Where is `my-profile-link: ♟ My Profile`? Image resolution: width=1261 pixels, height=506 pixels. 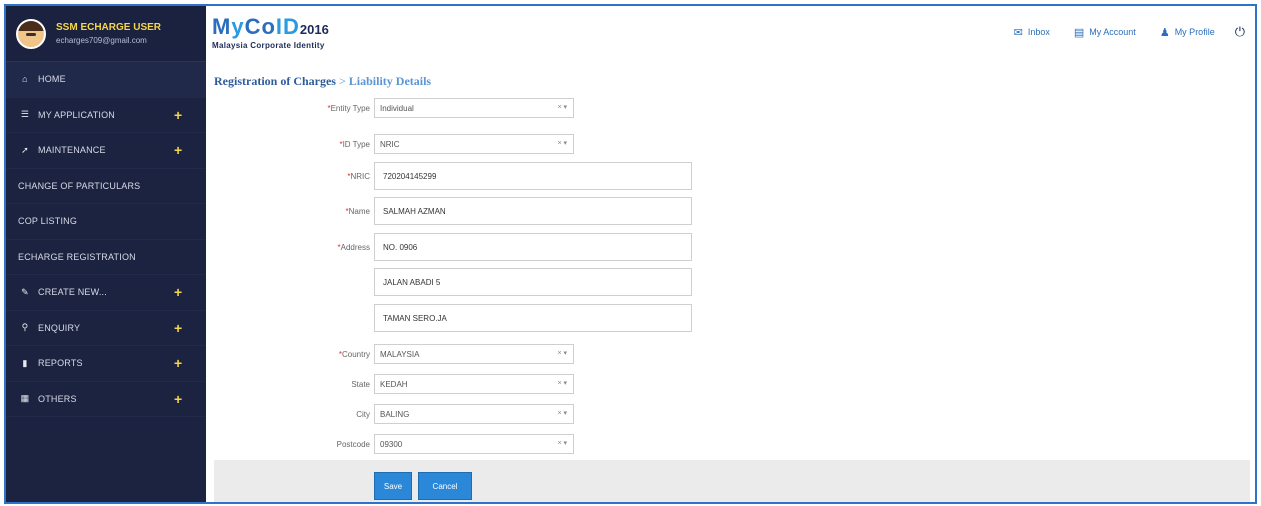 my-profile-link: ♟ My Profile is located at coordinates (1187, 32).